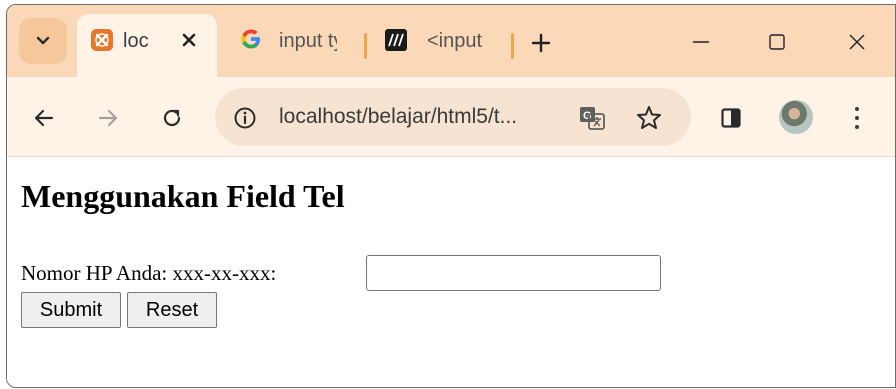 The width and height of the screenshot is (896, 389). What do you see at coordinates (250, 39) in the screenshot?
I see `google-icon` at bounding box center [250, 39].